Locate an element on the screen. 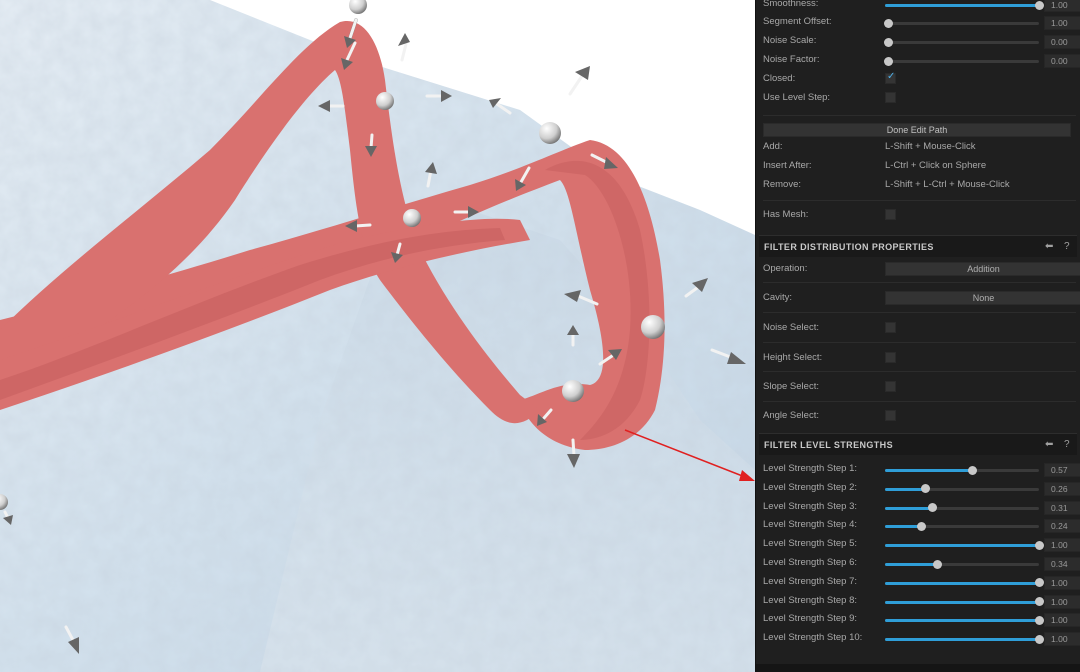  level-strength-row: Level Strength Step 8: 1.00 is located at coordinates (921, 602).